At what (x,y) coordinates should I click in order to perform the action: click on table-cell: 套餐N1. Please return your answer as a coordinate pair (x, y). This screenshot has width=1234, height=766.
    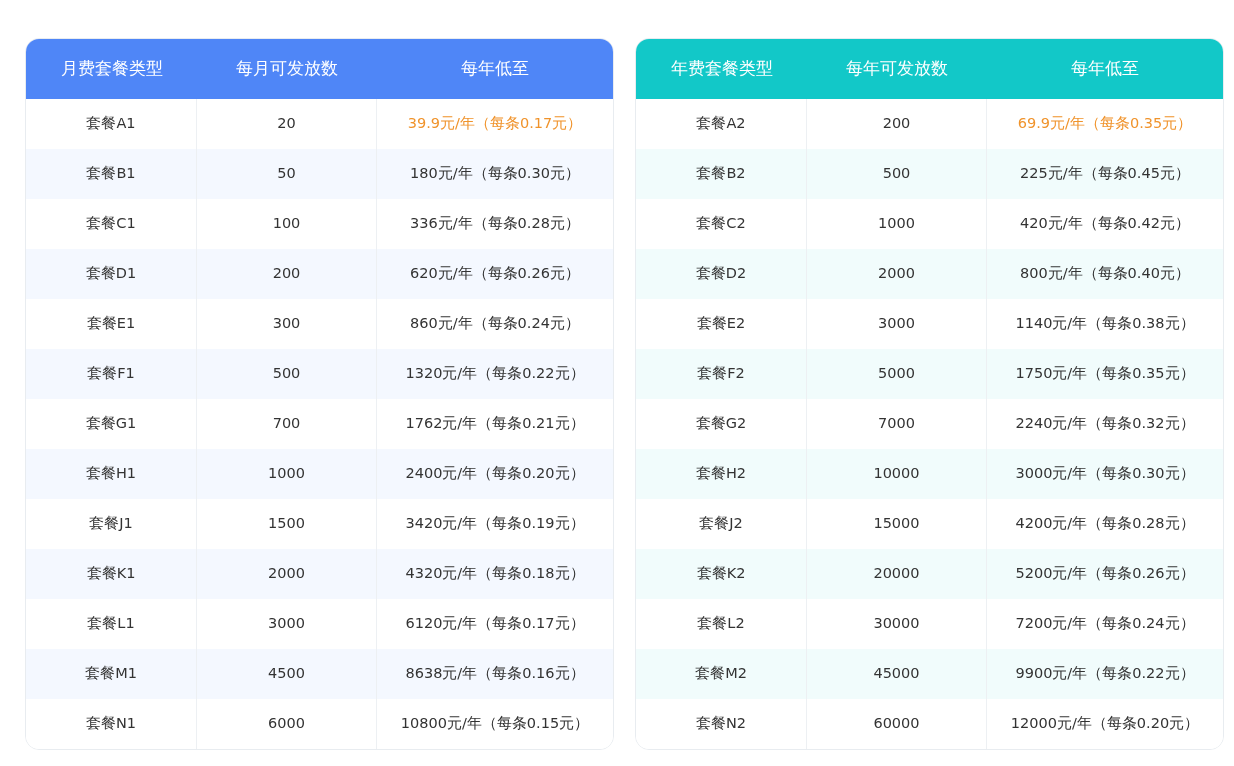
    Looking at the image, I should click on (111, 724).